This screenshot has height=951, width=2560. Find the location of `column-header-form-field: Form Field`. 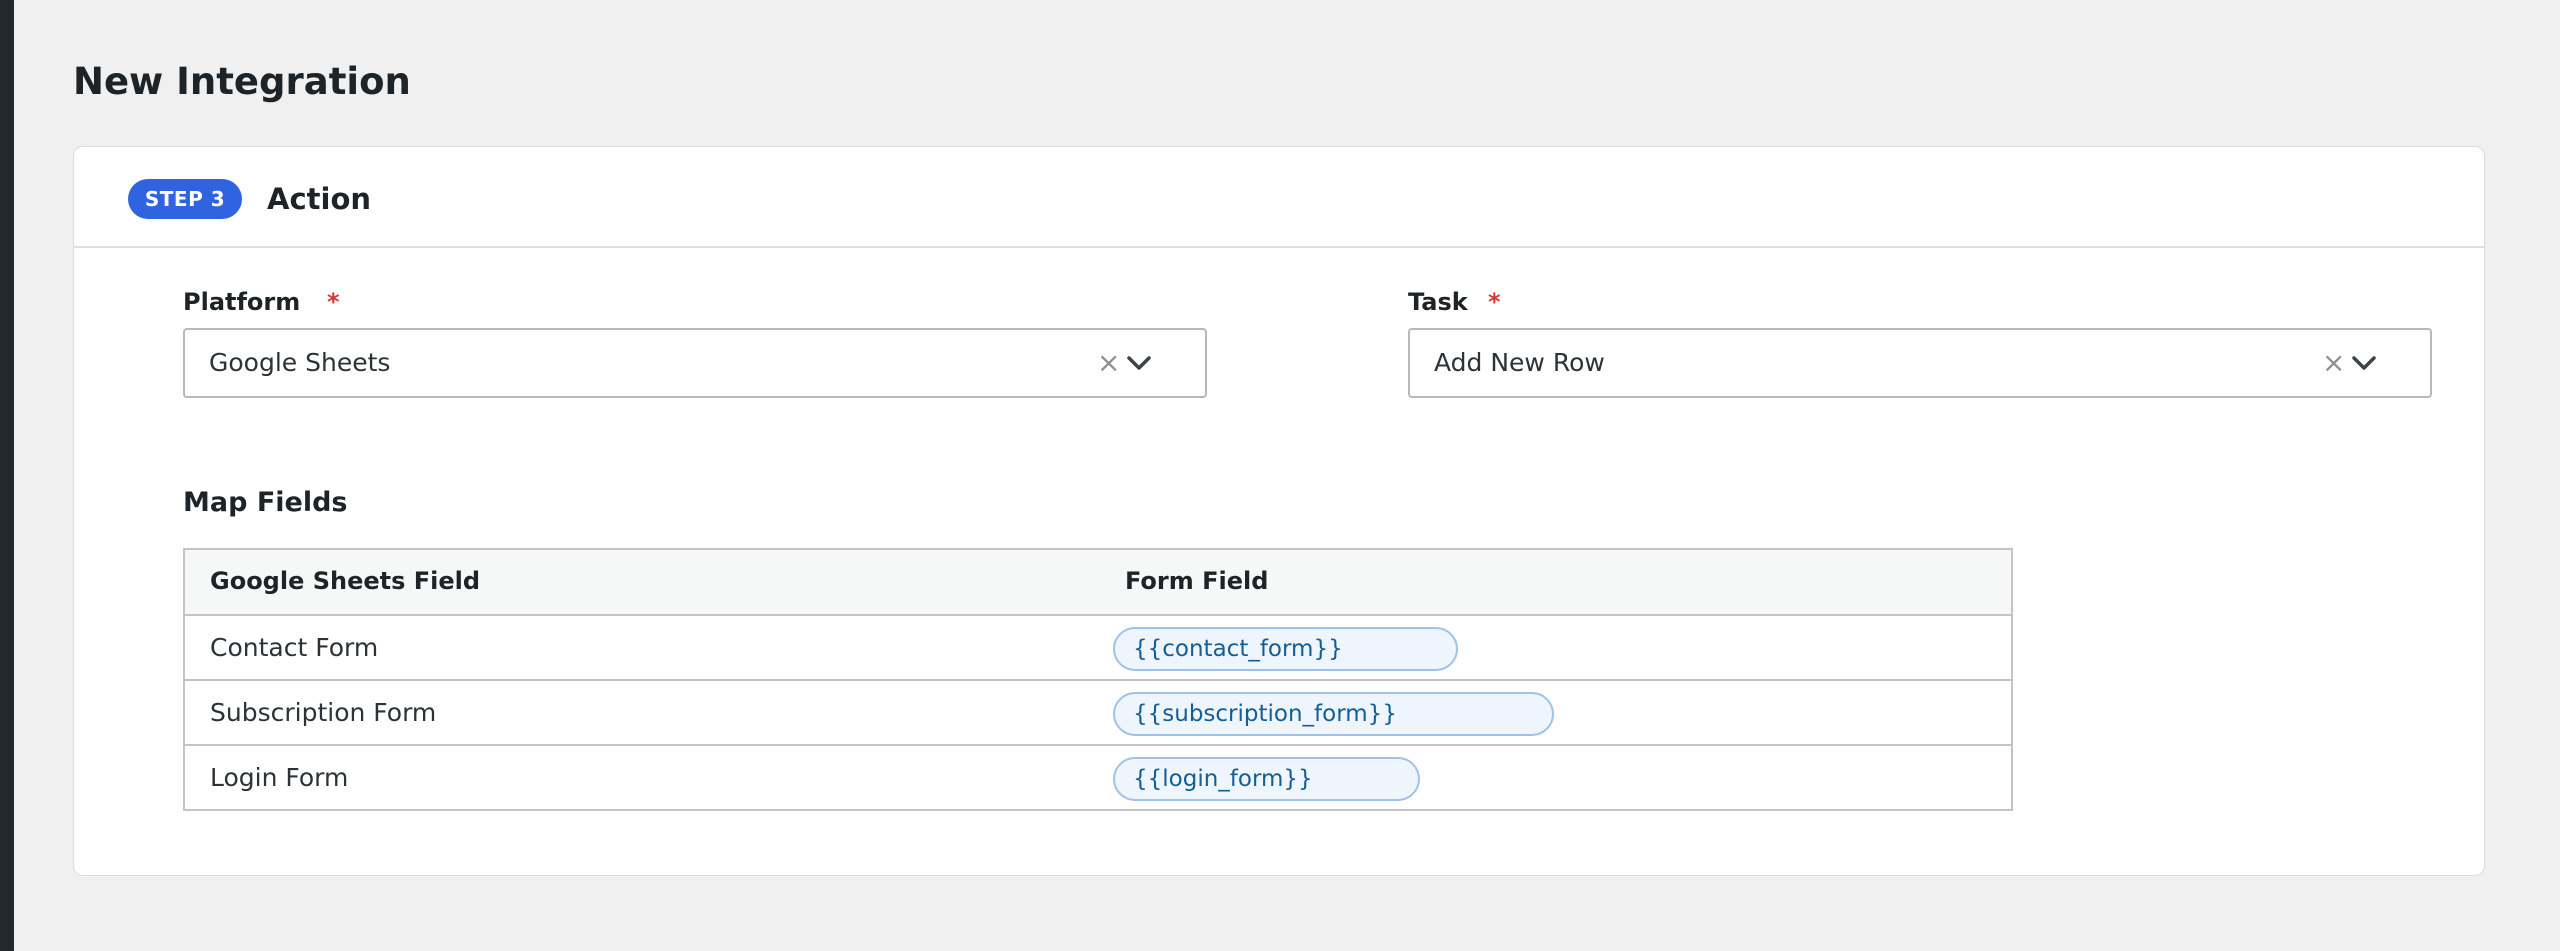

column-header-form-field: Form Field is located at coordinates (1197, 581).